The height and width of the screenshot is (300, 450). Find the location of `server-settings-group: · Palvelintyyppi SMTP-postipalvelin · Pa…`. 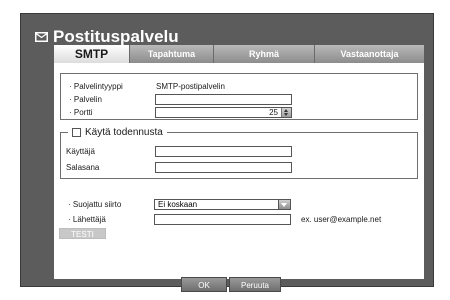

server-settings-group: · Palvelintyyppi SMTP-postipalvelin · Pa… is located at coordinates (239, 96).